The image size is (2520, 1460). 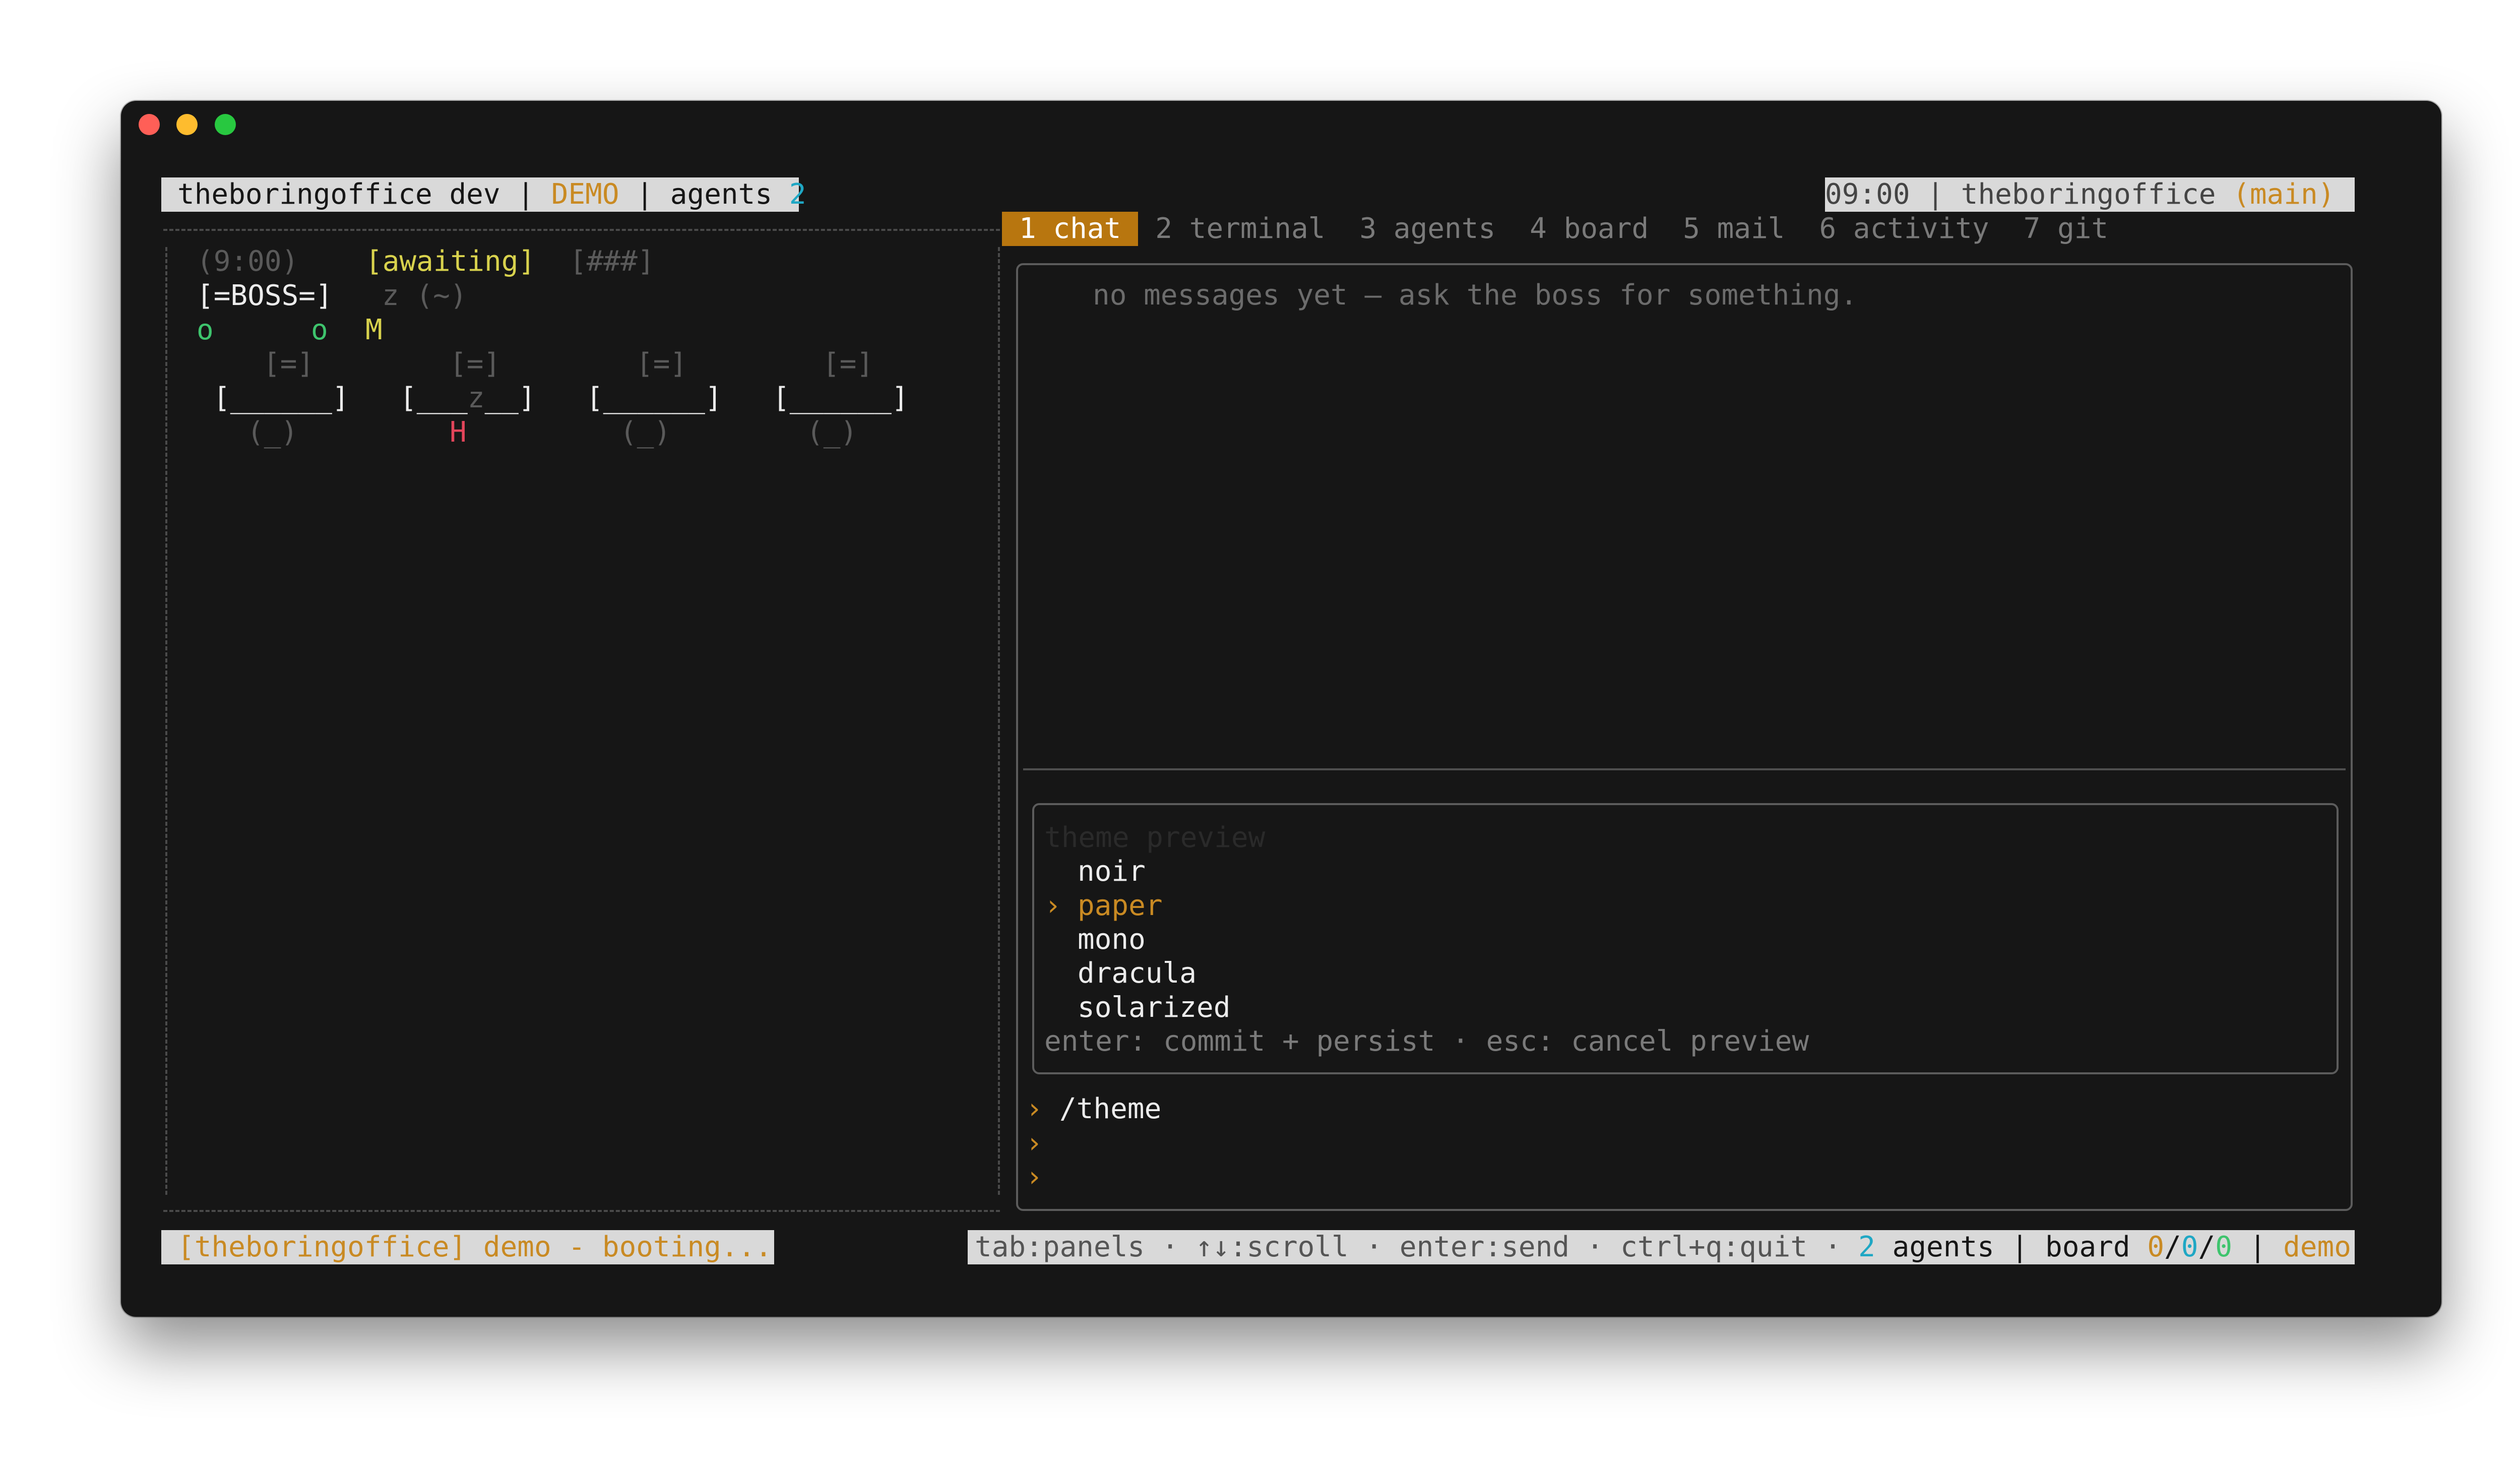 I want to click on agent-sprite-m: M, so click(x=374, y=330).